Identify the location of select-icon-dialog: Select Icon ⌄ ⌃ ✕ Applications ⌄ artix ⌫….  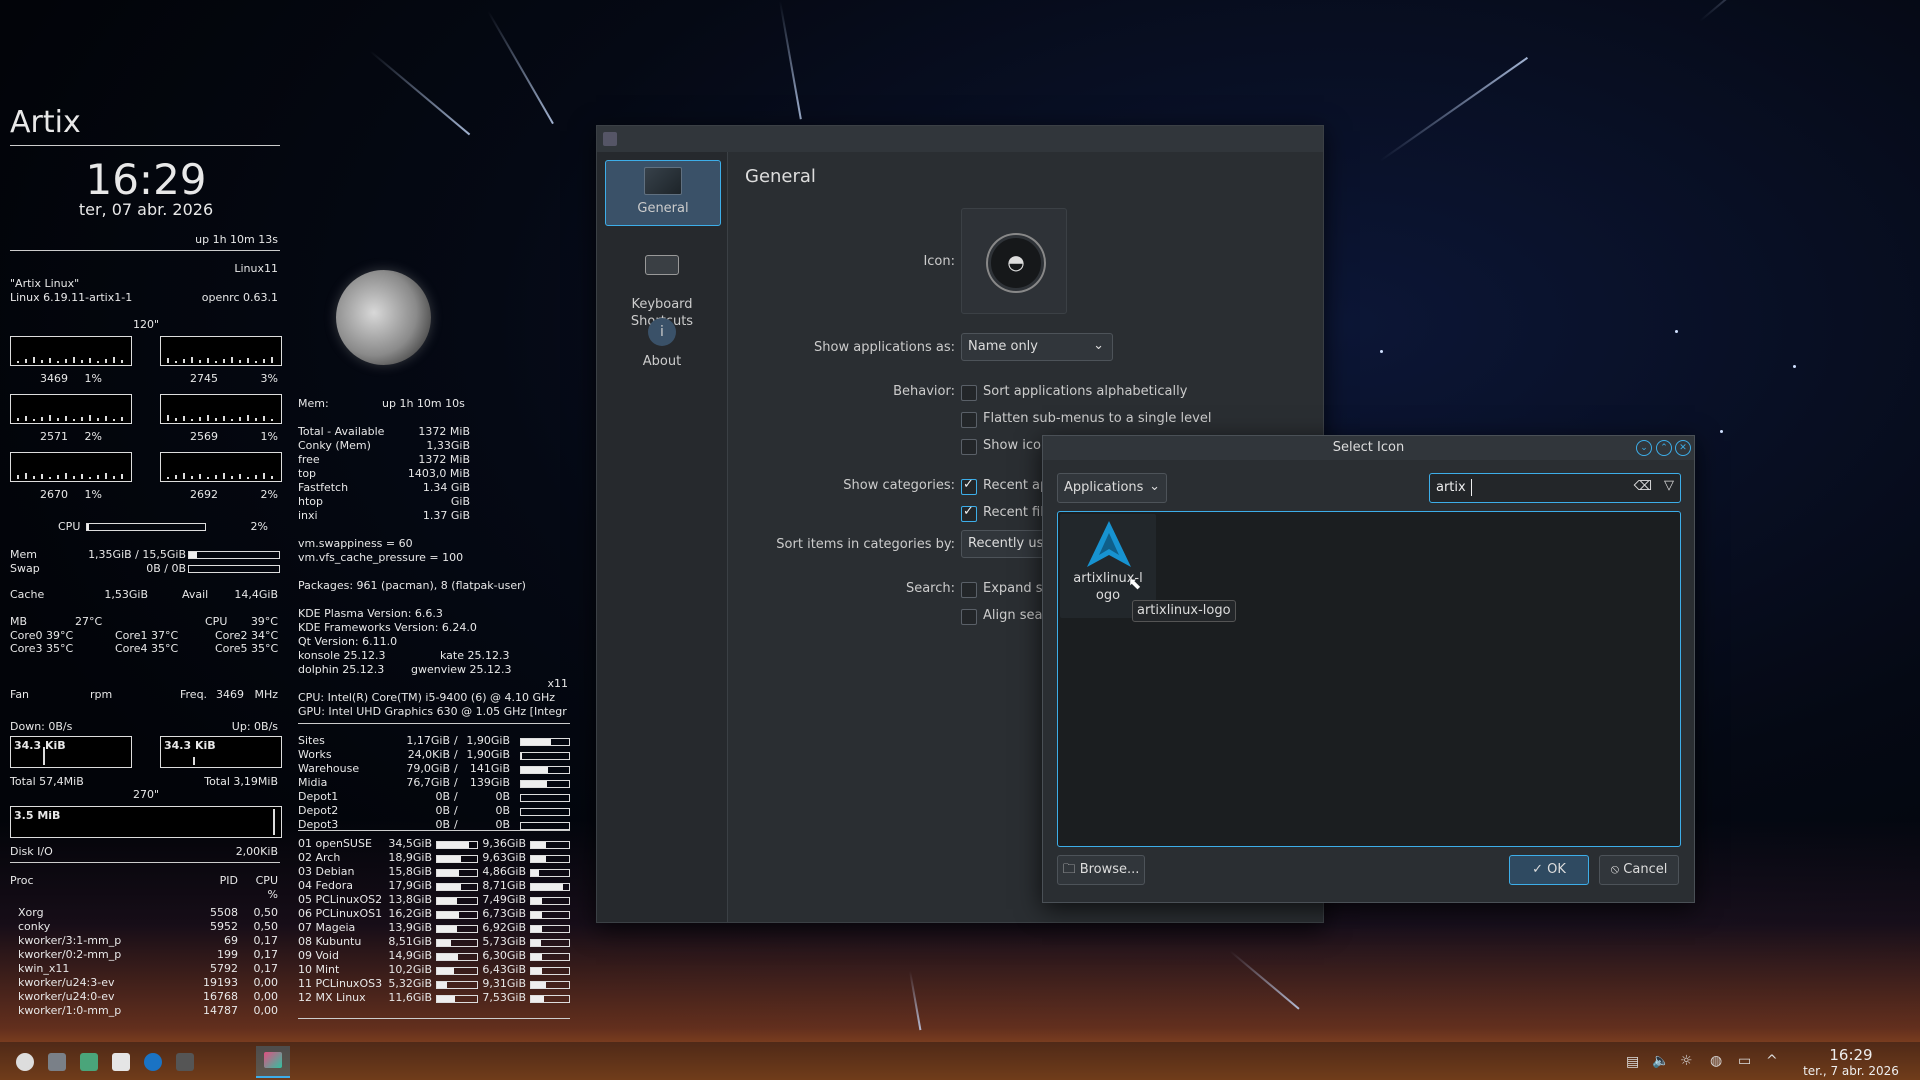
(1368, 669).